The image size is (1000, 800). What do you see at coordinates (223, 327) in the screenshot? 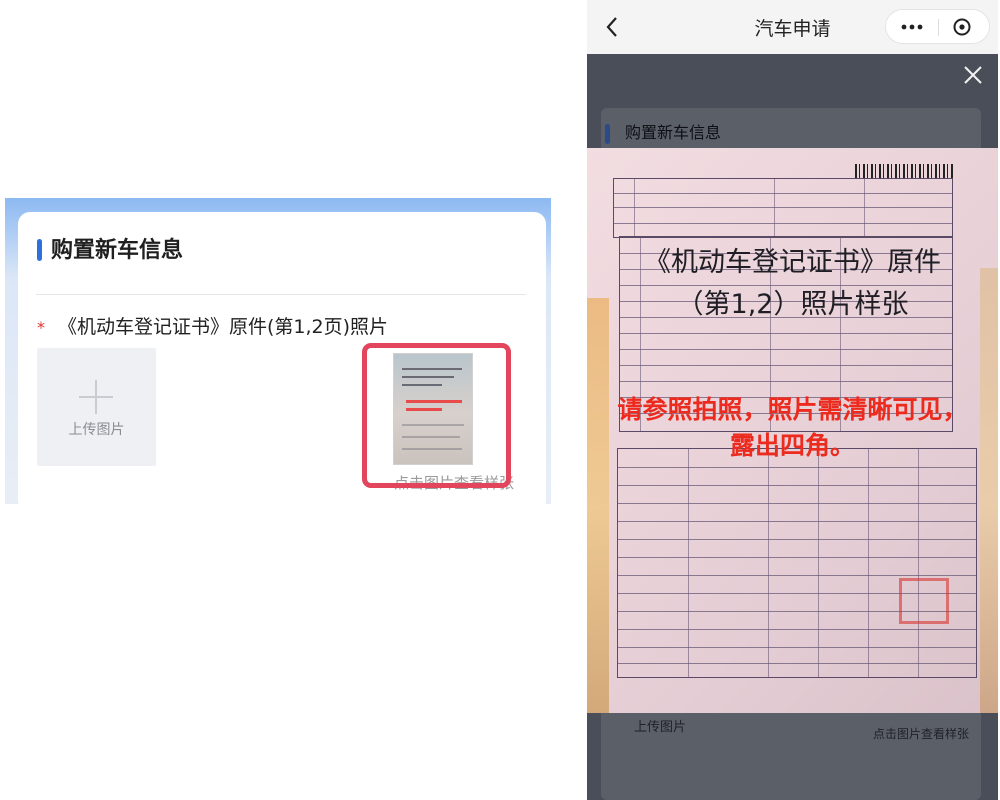
I see `registration-certificate-field-label: 《机动车登记证书》原件(第1,2页)照片` at bounding box center [223, 327].